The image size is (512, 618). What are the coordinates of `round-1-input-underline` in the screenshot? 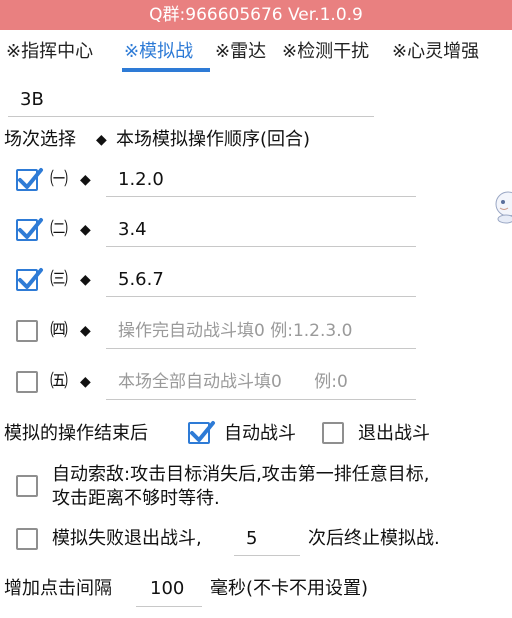 It's located at (261, 196).